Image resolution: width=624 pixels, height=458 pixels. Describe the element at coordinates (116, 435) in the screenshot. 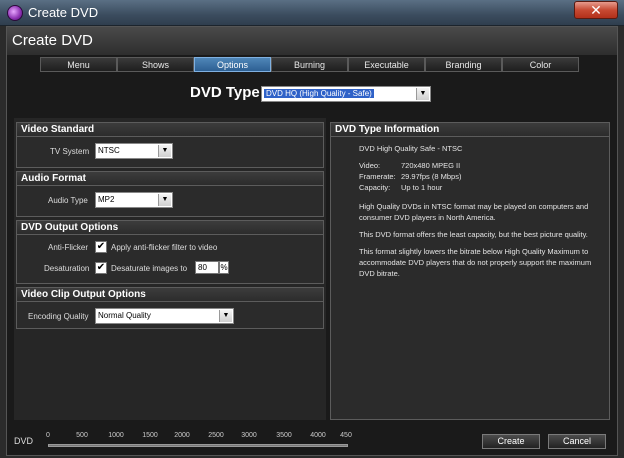

I see `ruler-tick-label: 1000` at that location.